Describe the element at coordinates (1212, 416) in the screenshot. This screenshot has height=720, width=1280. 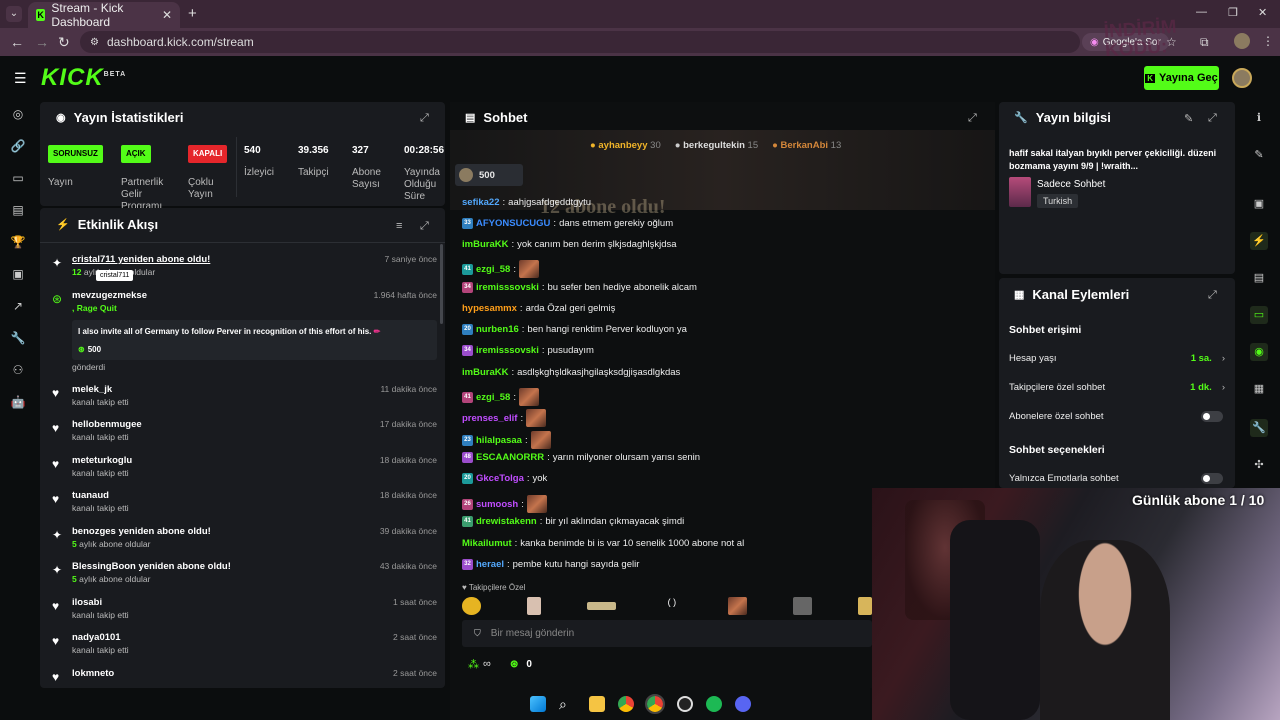
I see `subs-only-toggle` at that location.